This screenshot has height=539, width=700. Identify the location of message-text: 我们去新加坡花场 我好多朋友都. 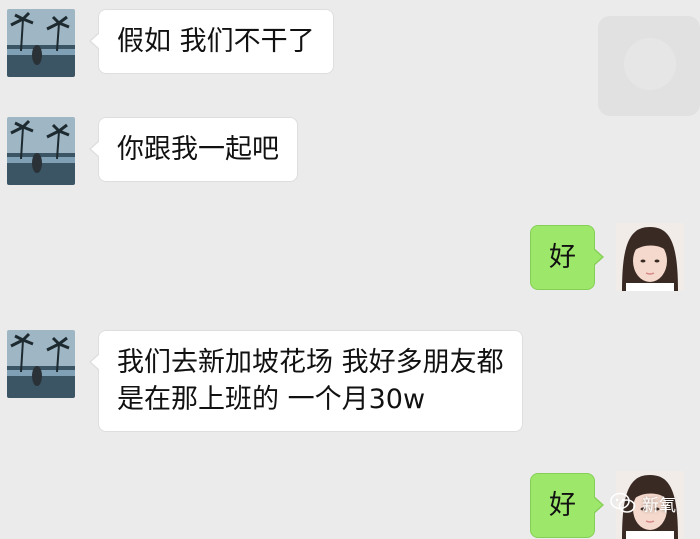
(310, 362).